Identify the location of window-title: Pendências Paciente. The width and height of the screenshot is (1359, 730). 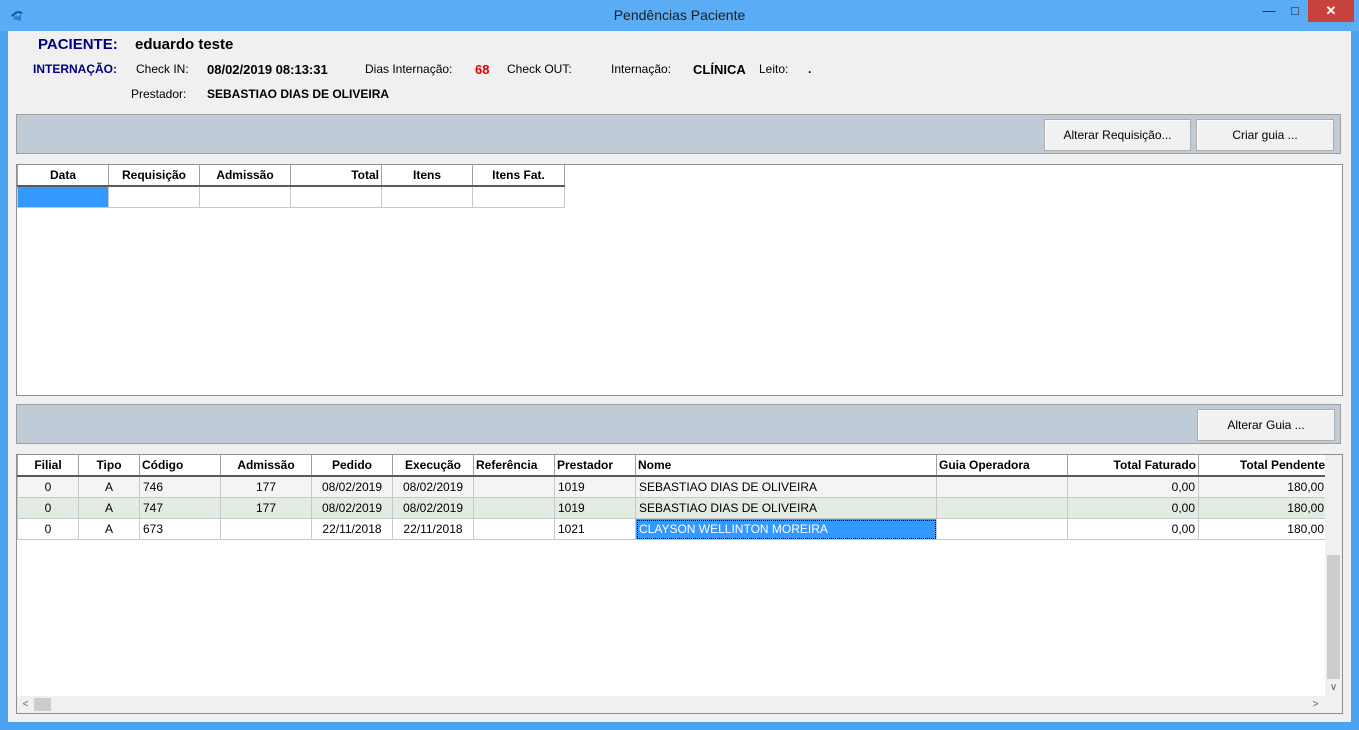
(679, 15).